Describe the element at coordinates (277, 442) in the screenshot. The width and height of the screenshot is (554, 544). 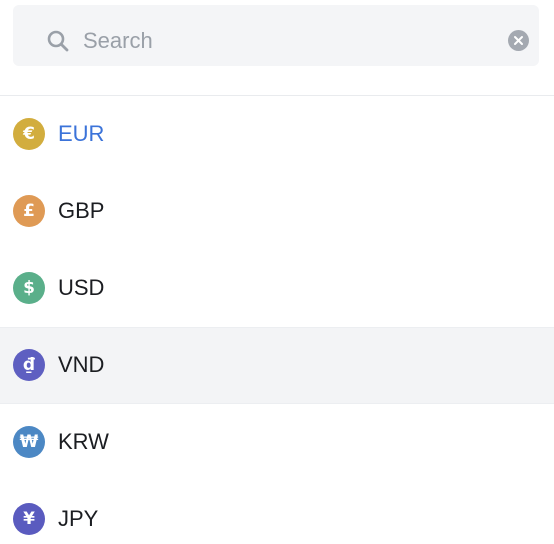
I see `currency-item-krw: ₩ KRW` at that location.